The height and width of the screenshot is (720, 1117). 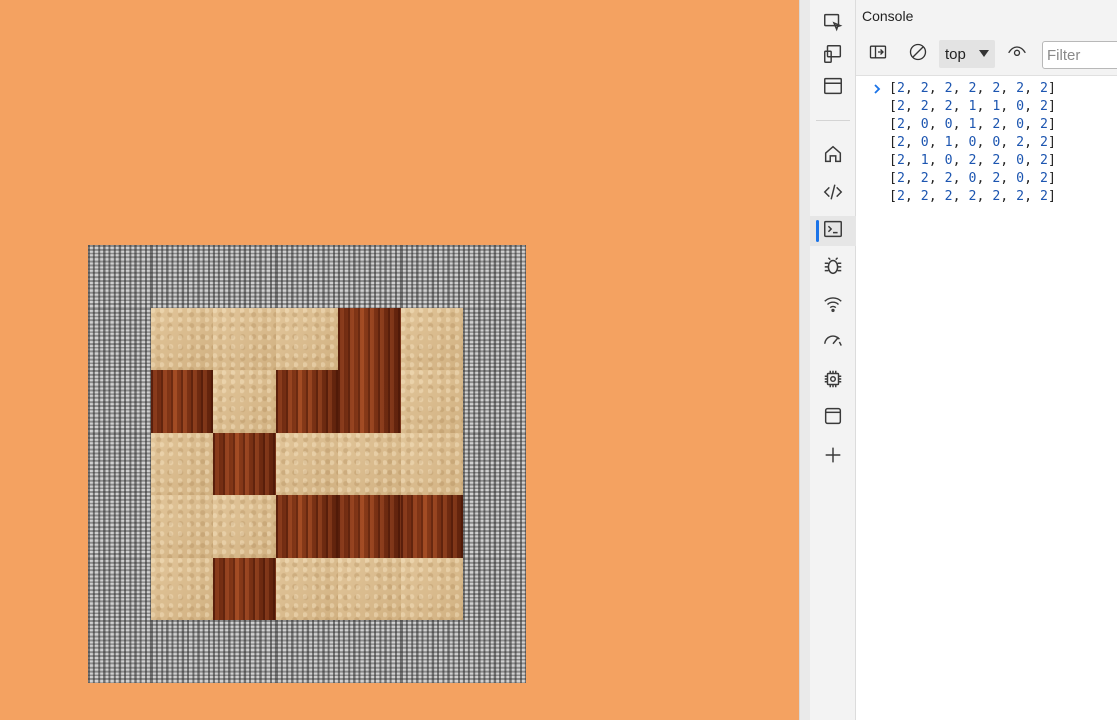 I want to click on console-titlebar: Console, so click(x=986, y=16).